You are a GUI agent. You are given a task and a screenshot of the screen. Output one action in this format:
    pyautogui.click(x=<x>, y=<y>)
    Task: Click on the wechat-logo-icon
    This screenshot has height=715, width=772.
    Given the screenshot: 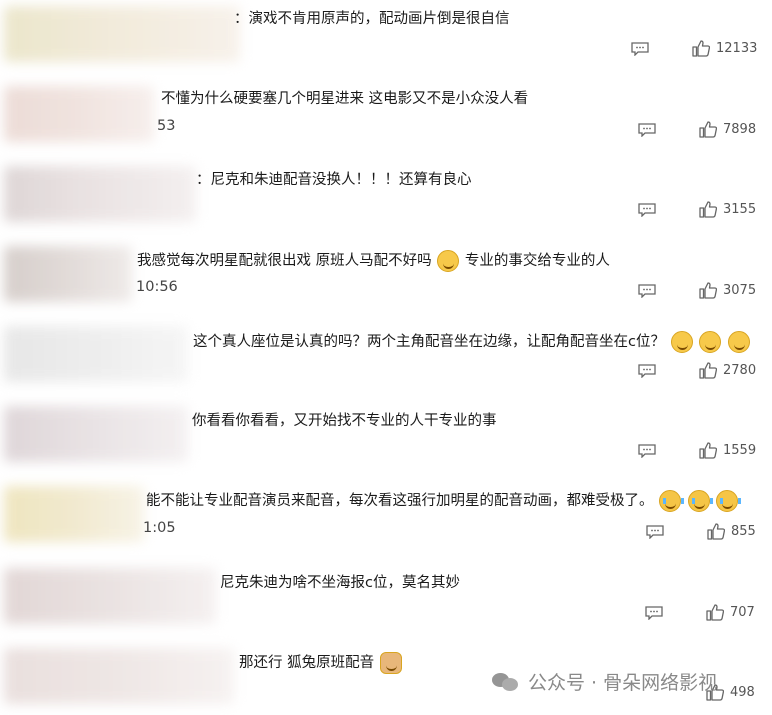 What is the action you would take?
    pyautogui.click(x=506, y=682)
    